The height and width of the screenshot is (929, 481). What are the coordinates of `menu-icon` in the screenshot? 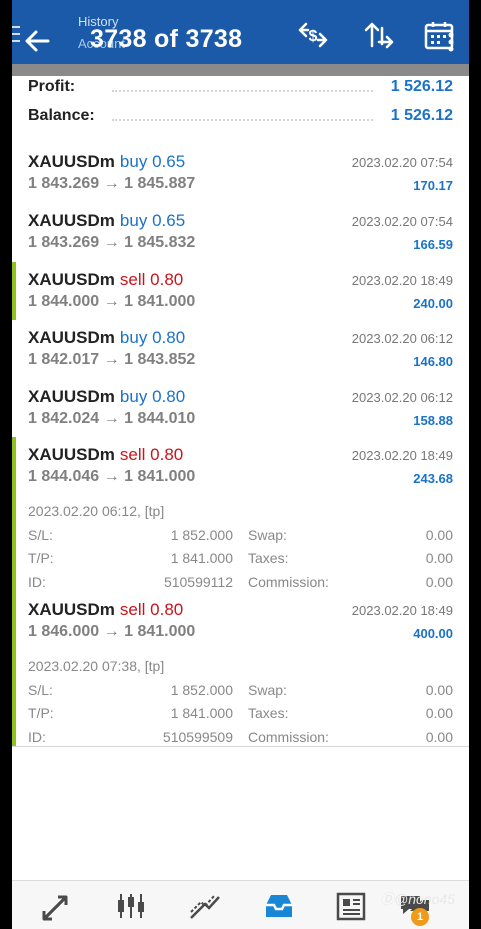 It's located at (16, 34).